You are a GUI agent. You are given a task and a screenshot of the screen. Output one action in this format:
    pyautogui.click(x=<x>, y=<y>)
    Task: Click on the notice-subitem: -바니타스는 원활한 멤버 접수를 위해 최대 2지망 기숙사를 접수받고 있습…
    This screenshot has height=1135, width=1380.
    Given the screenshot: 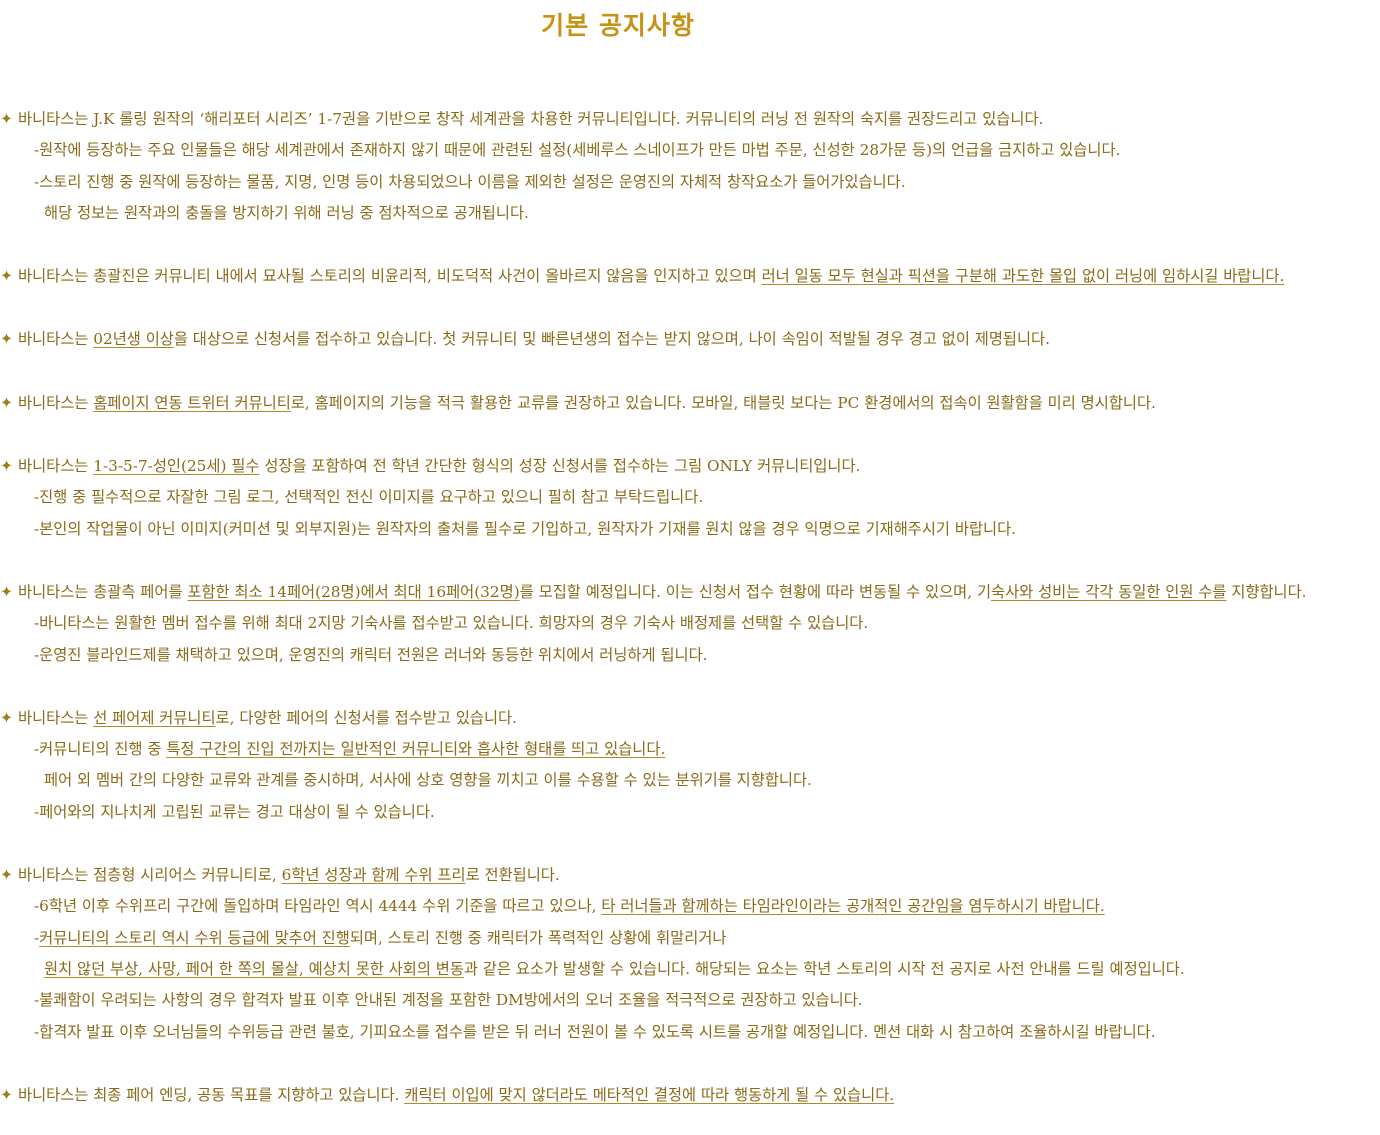 What is the action you would take?
    pyautogui.click(x=690, y=623)
    